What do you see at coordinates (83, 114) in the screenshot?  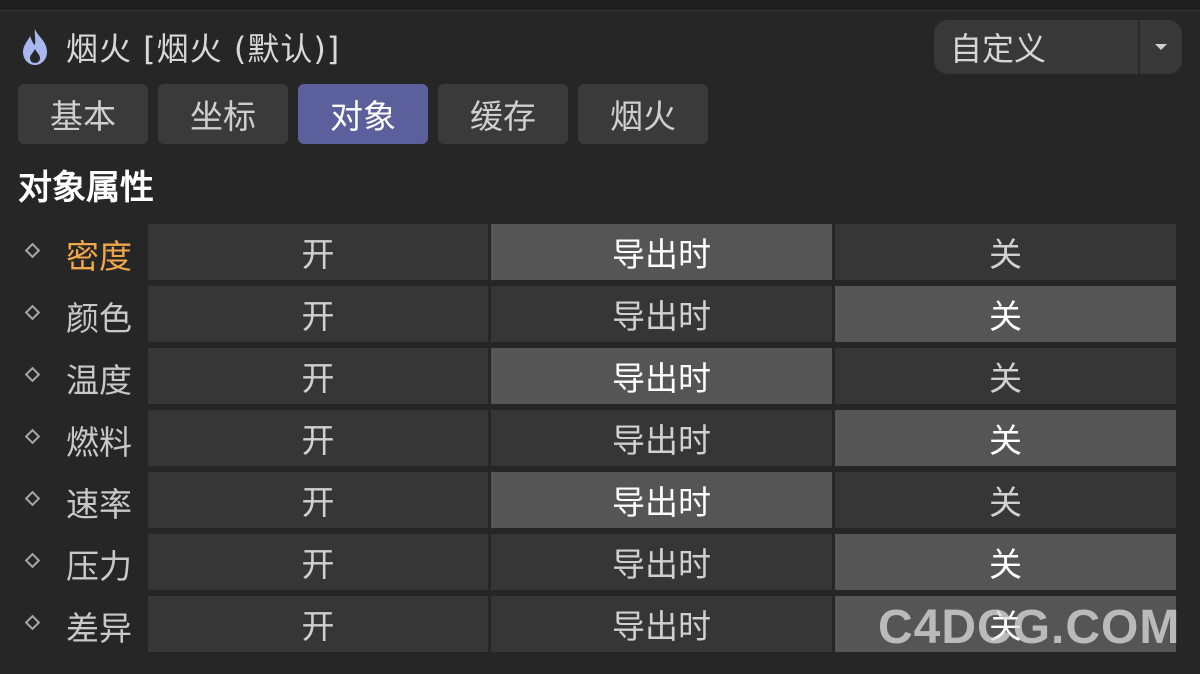 I see `tab-basic: 基本` at bounding box center [83, 114].